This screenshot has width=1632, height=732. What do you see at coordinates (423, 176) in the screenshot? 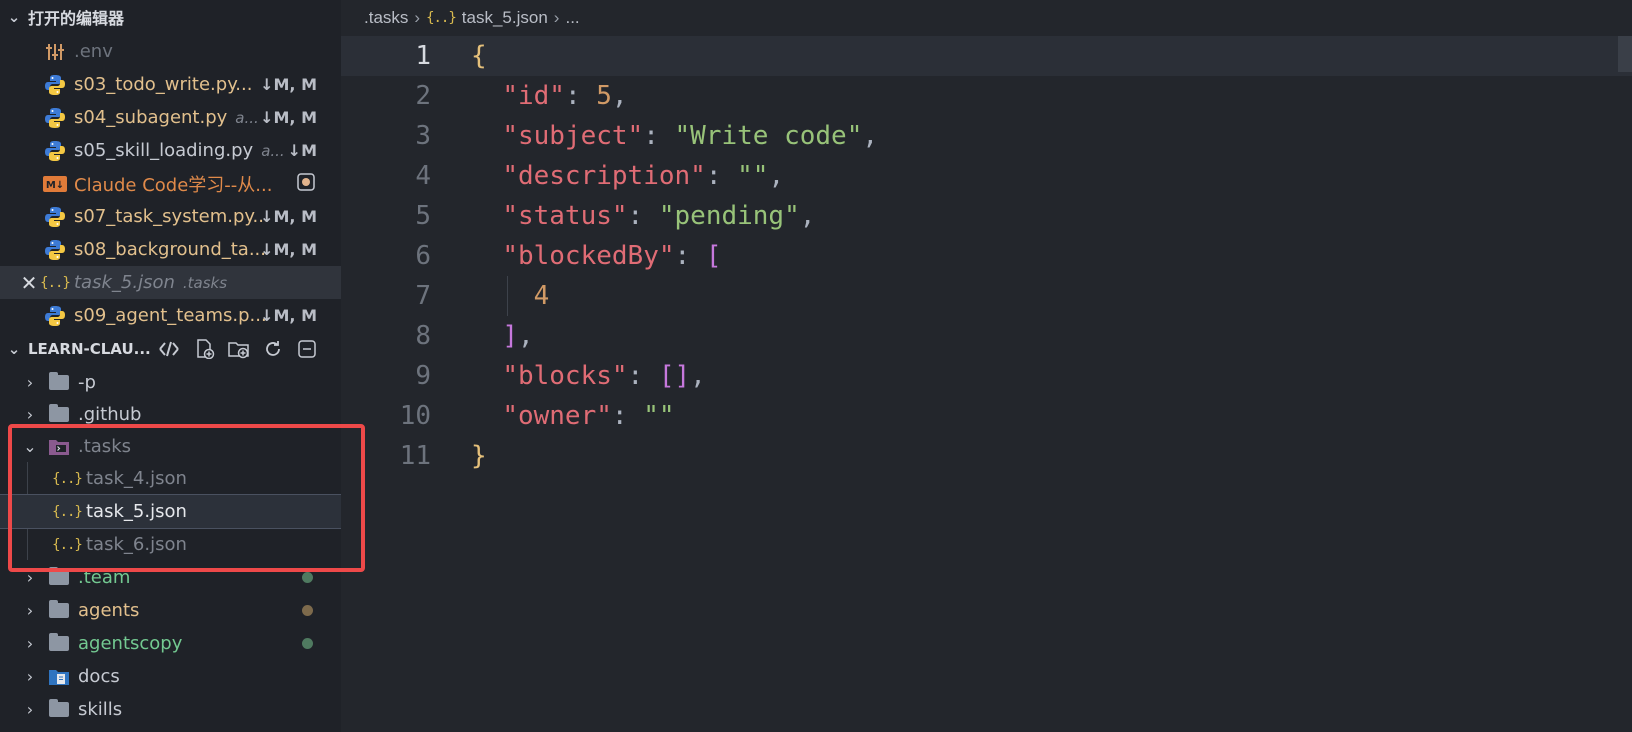
I see `line-number: 4` at bounding box center [423, 176].